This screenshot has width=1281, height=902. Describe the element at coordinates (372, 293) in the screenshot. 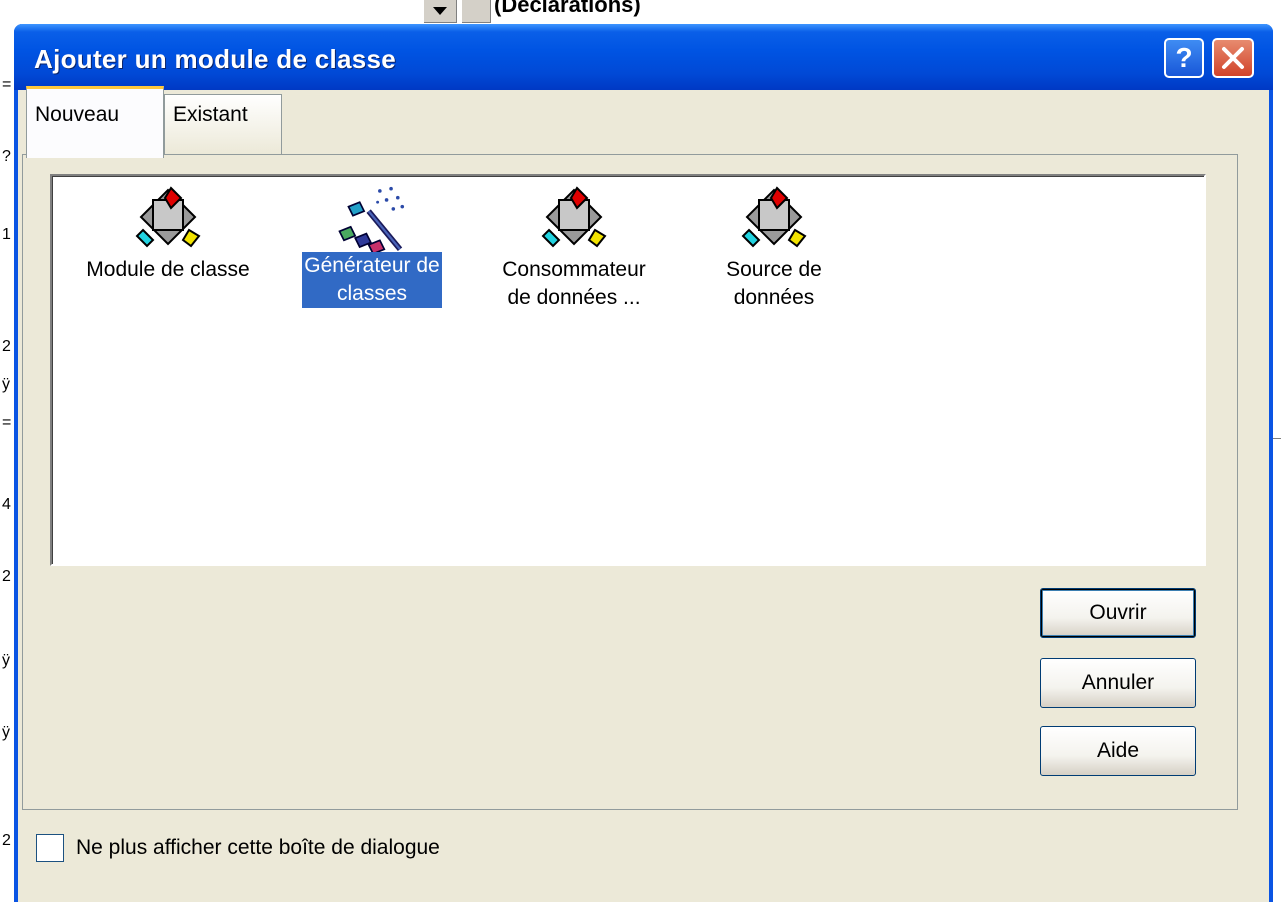

I see `item-label-line2: classes` at that location.